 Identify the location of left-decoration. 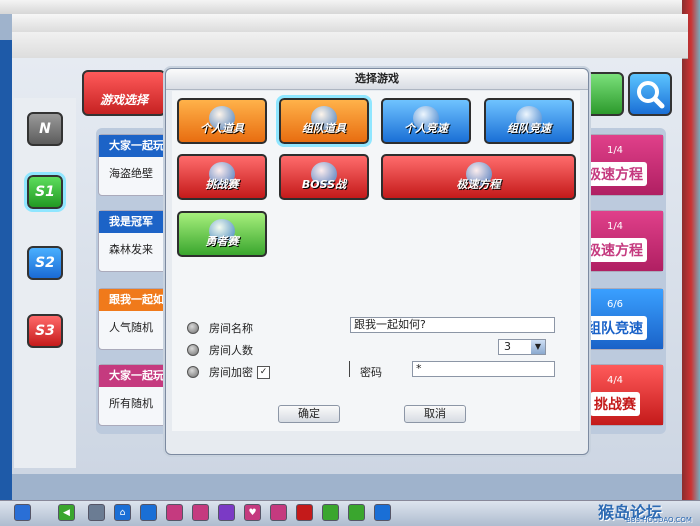
(6, 270).